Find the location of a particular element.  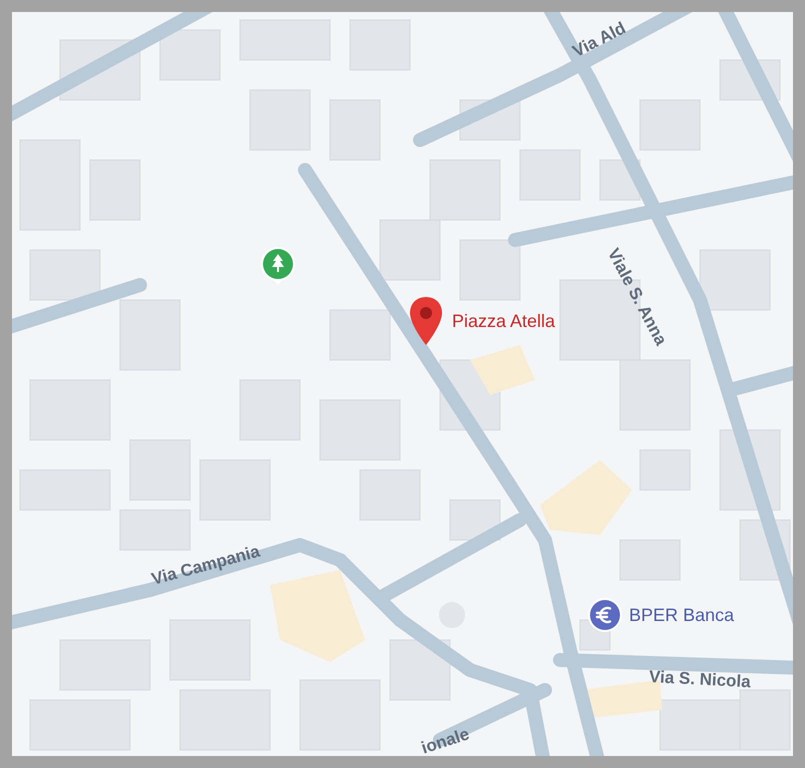

place-label: Piazza Atella is located at coordinates (504, 321).